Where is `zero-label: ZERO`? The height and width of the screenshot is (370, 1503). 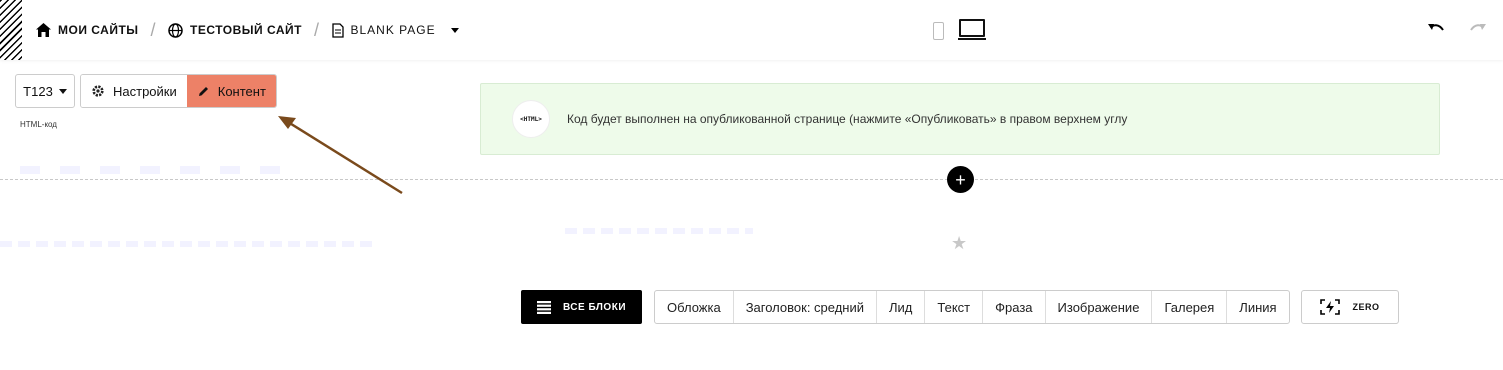
zero-label: ZERO is located at coordinates (1366, 307).